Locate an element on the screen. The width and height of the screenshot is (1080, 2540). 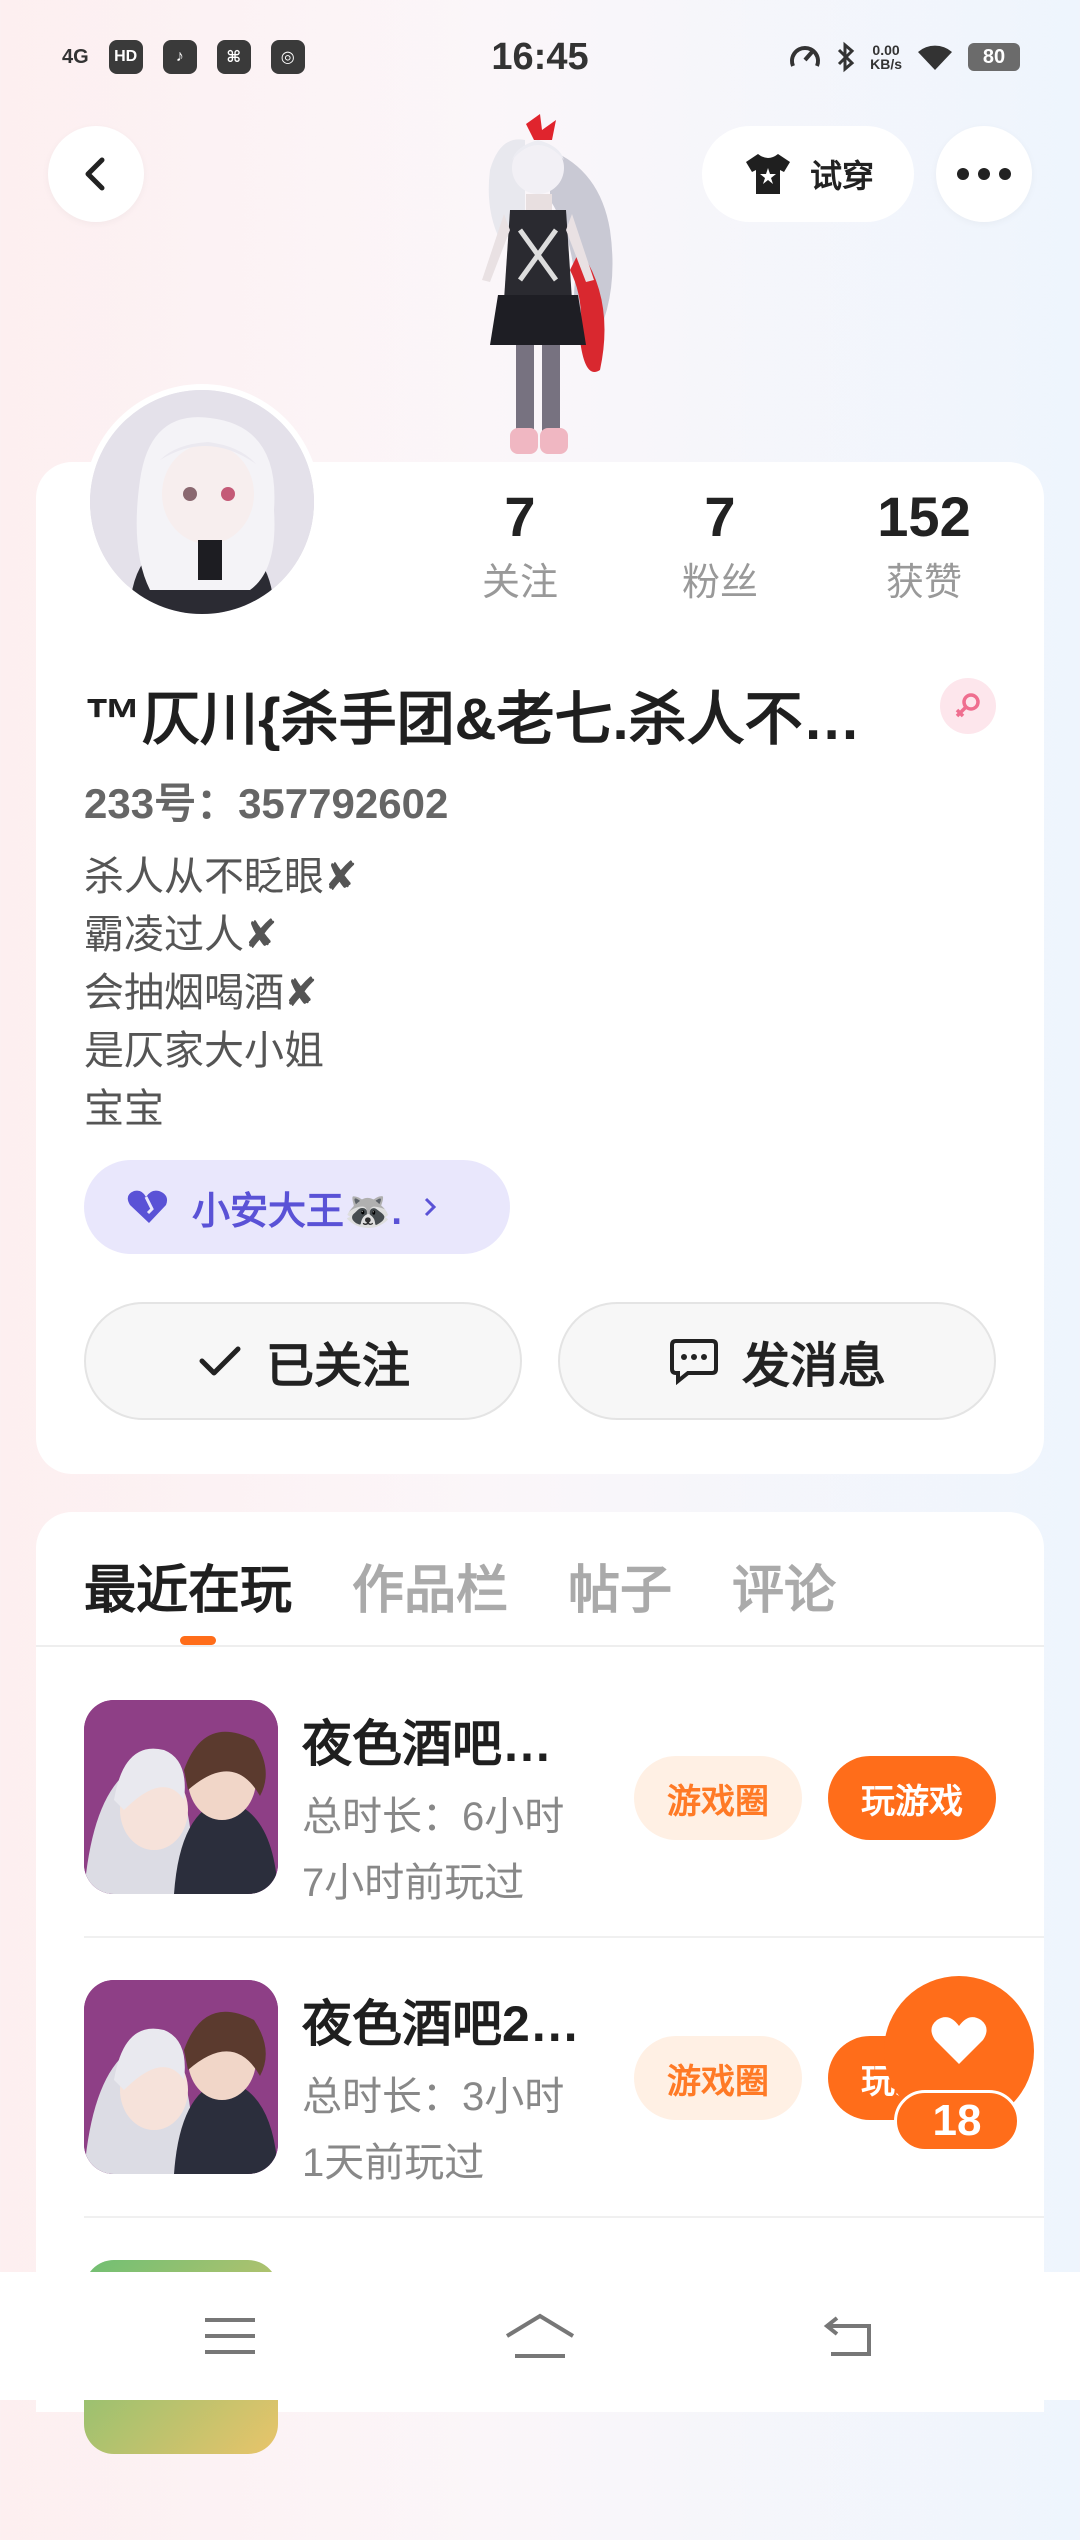
followed-button: 已关注 is located at coordinates (303, 1361).